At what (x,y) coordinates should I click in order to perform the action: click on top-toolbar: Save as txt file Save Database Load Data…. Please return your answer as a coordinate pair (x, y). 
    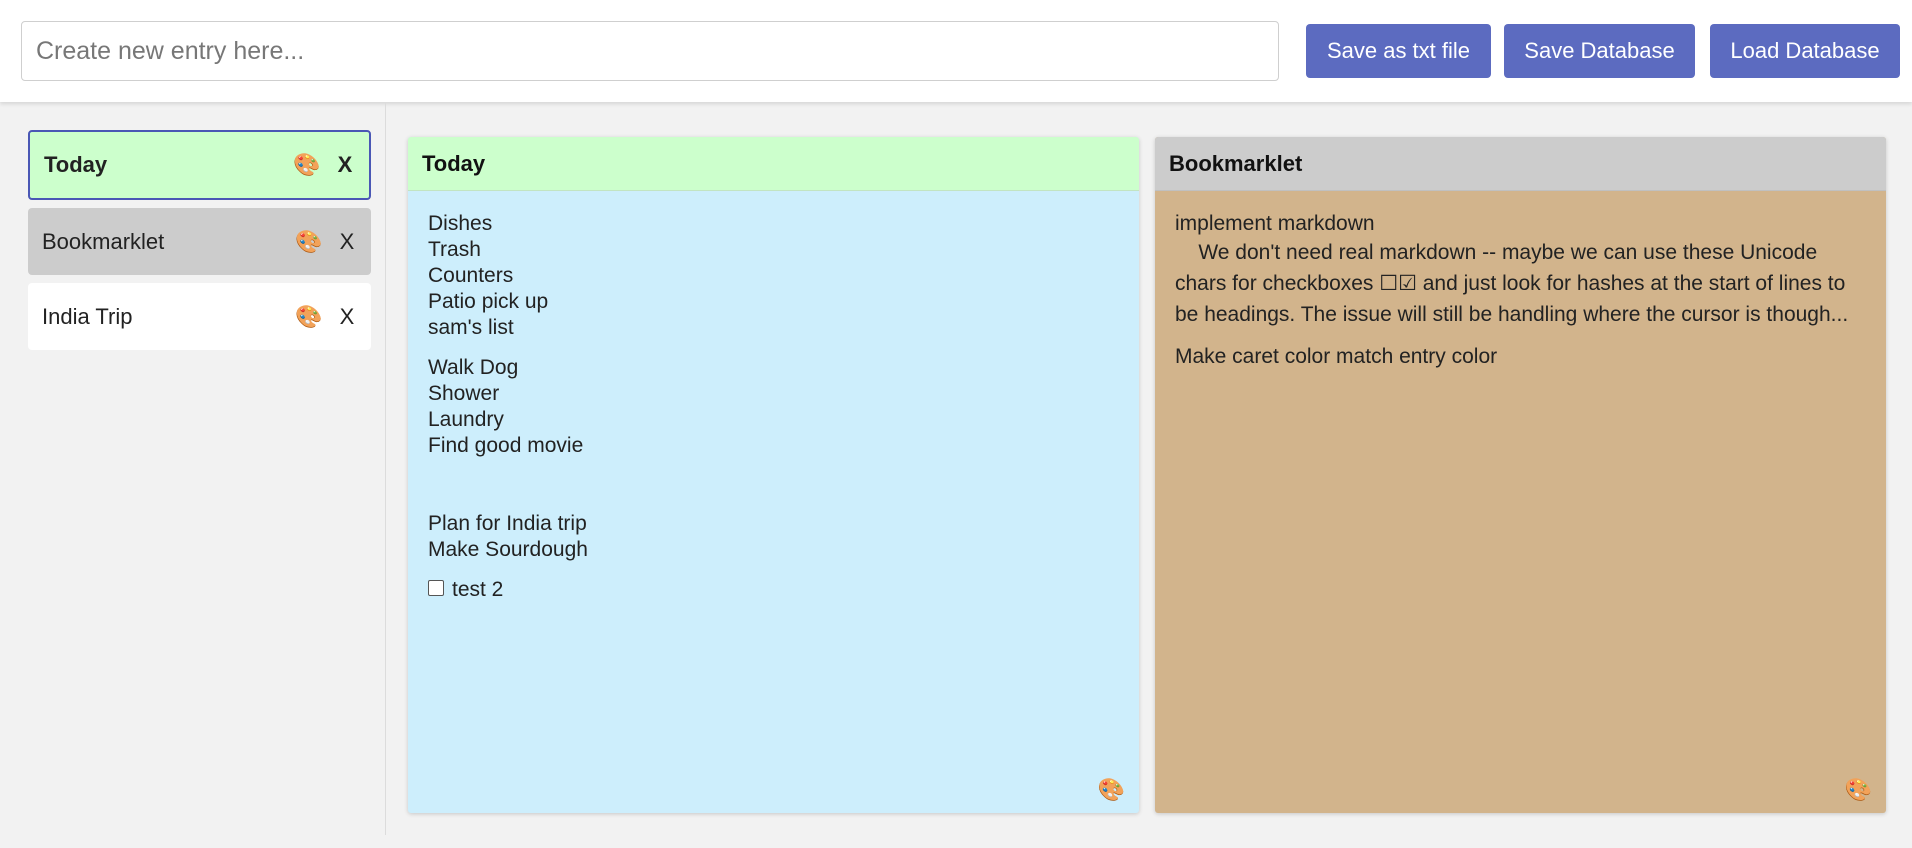
    Looking at the image, I should click on (956, 51).